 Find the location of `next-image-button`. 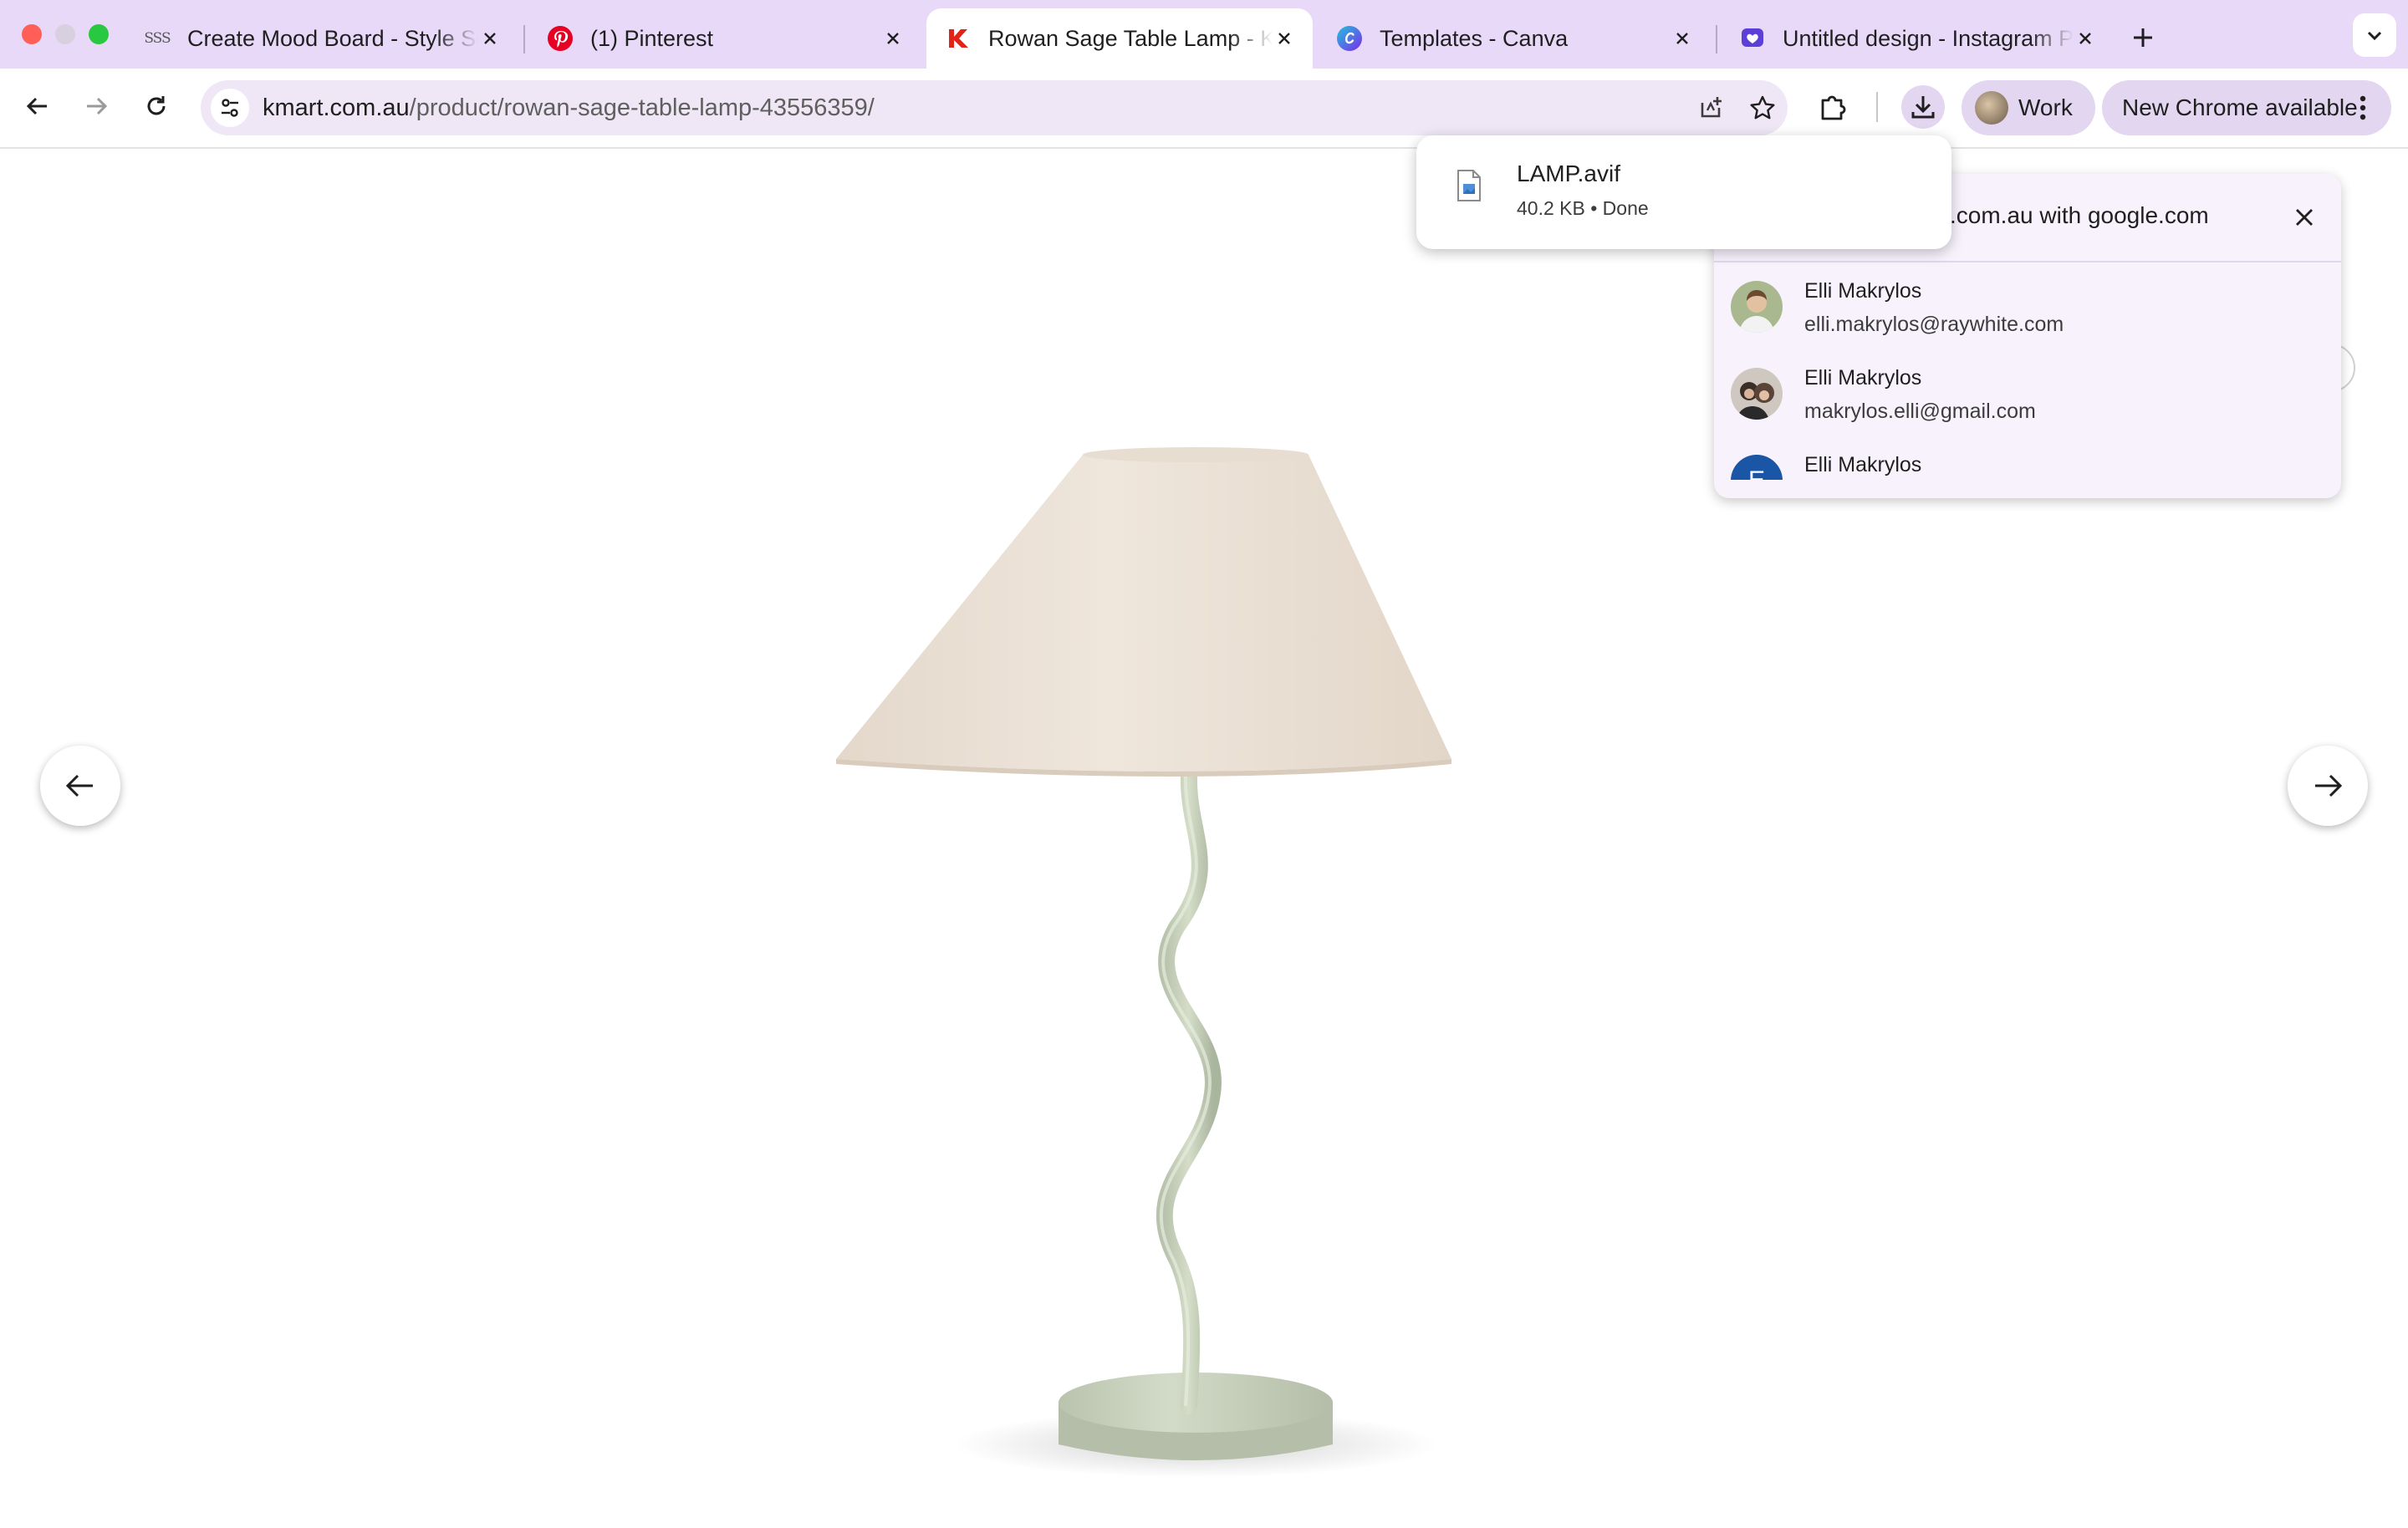

next-image-button is located at coordinates (2328, 786).